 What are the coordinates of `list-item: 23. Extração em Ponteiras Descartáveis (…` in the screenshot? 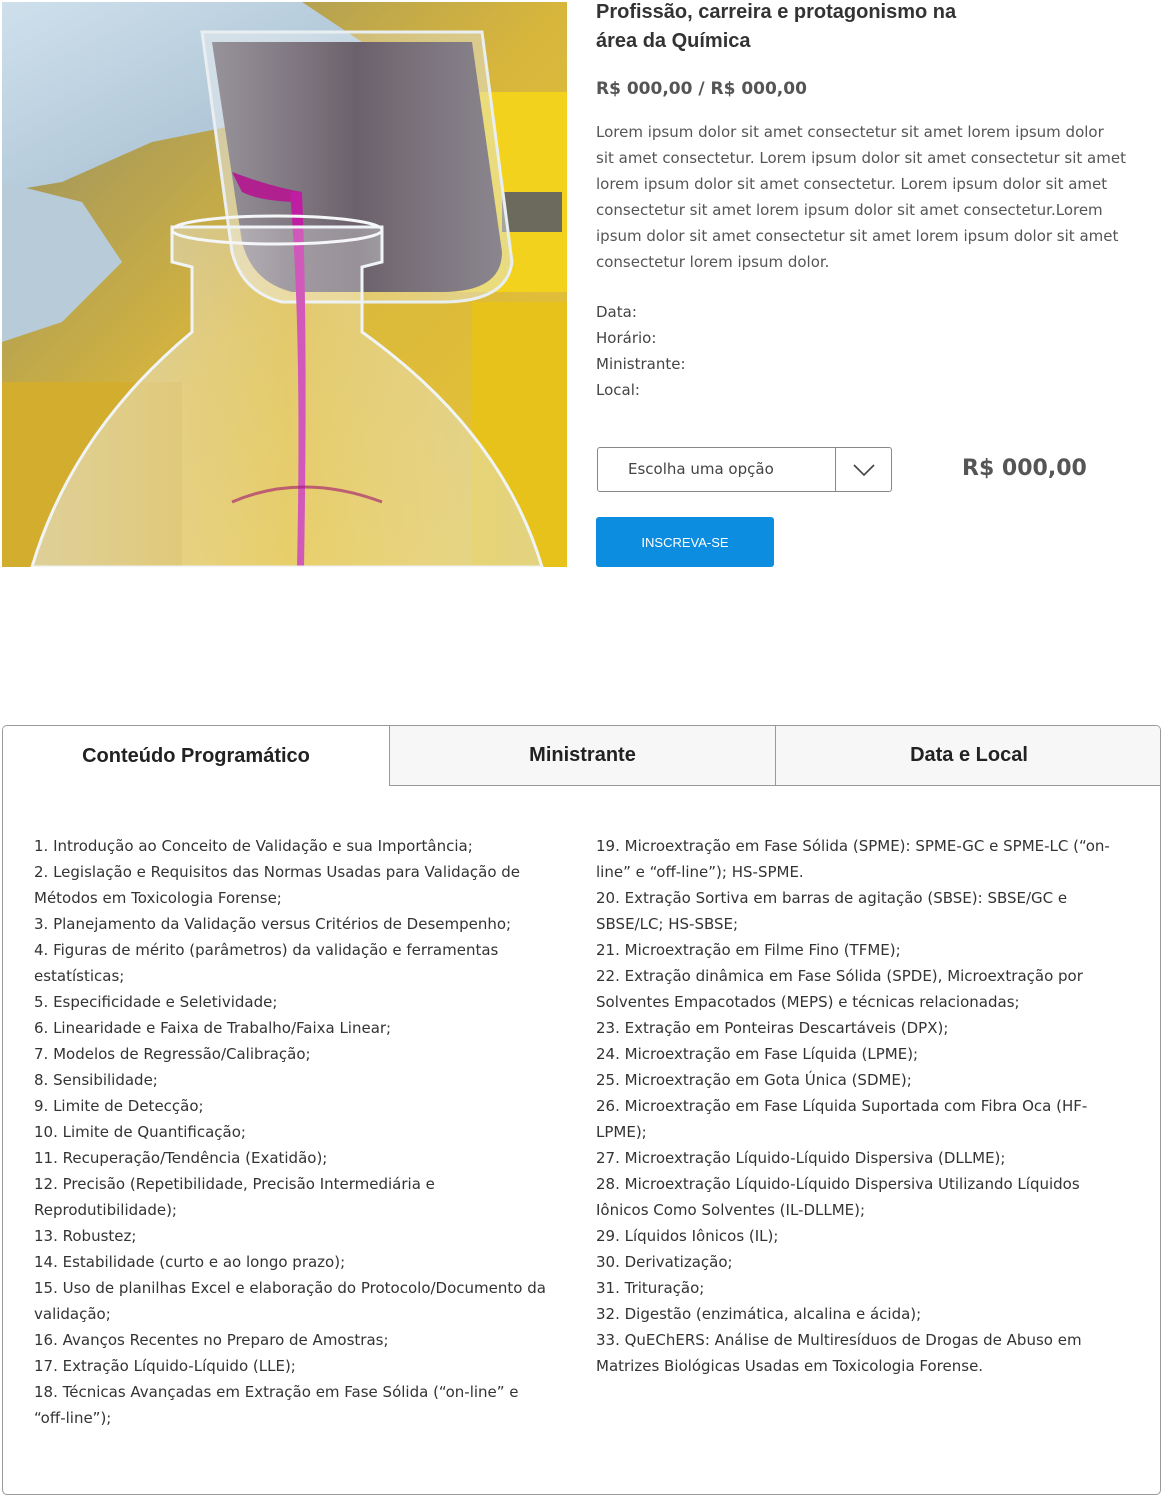 It's located at (772, 1028).